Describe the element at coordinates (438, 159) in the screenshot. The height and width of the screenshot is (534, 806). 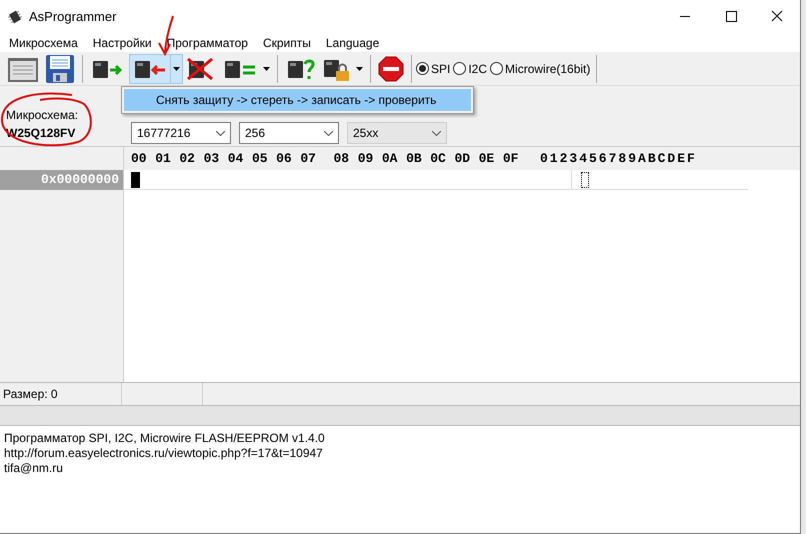
I see `column-header: 0C` at that location.